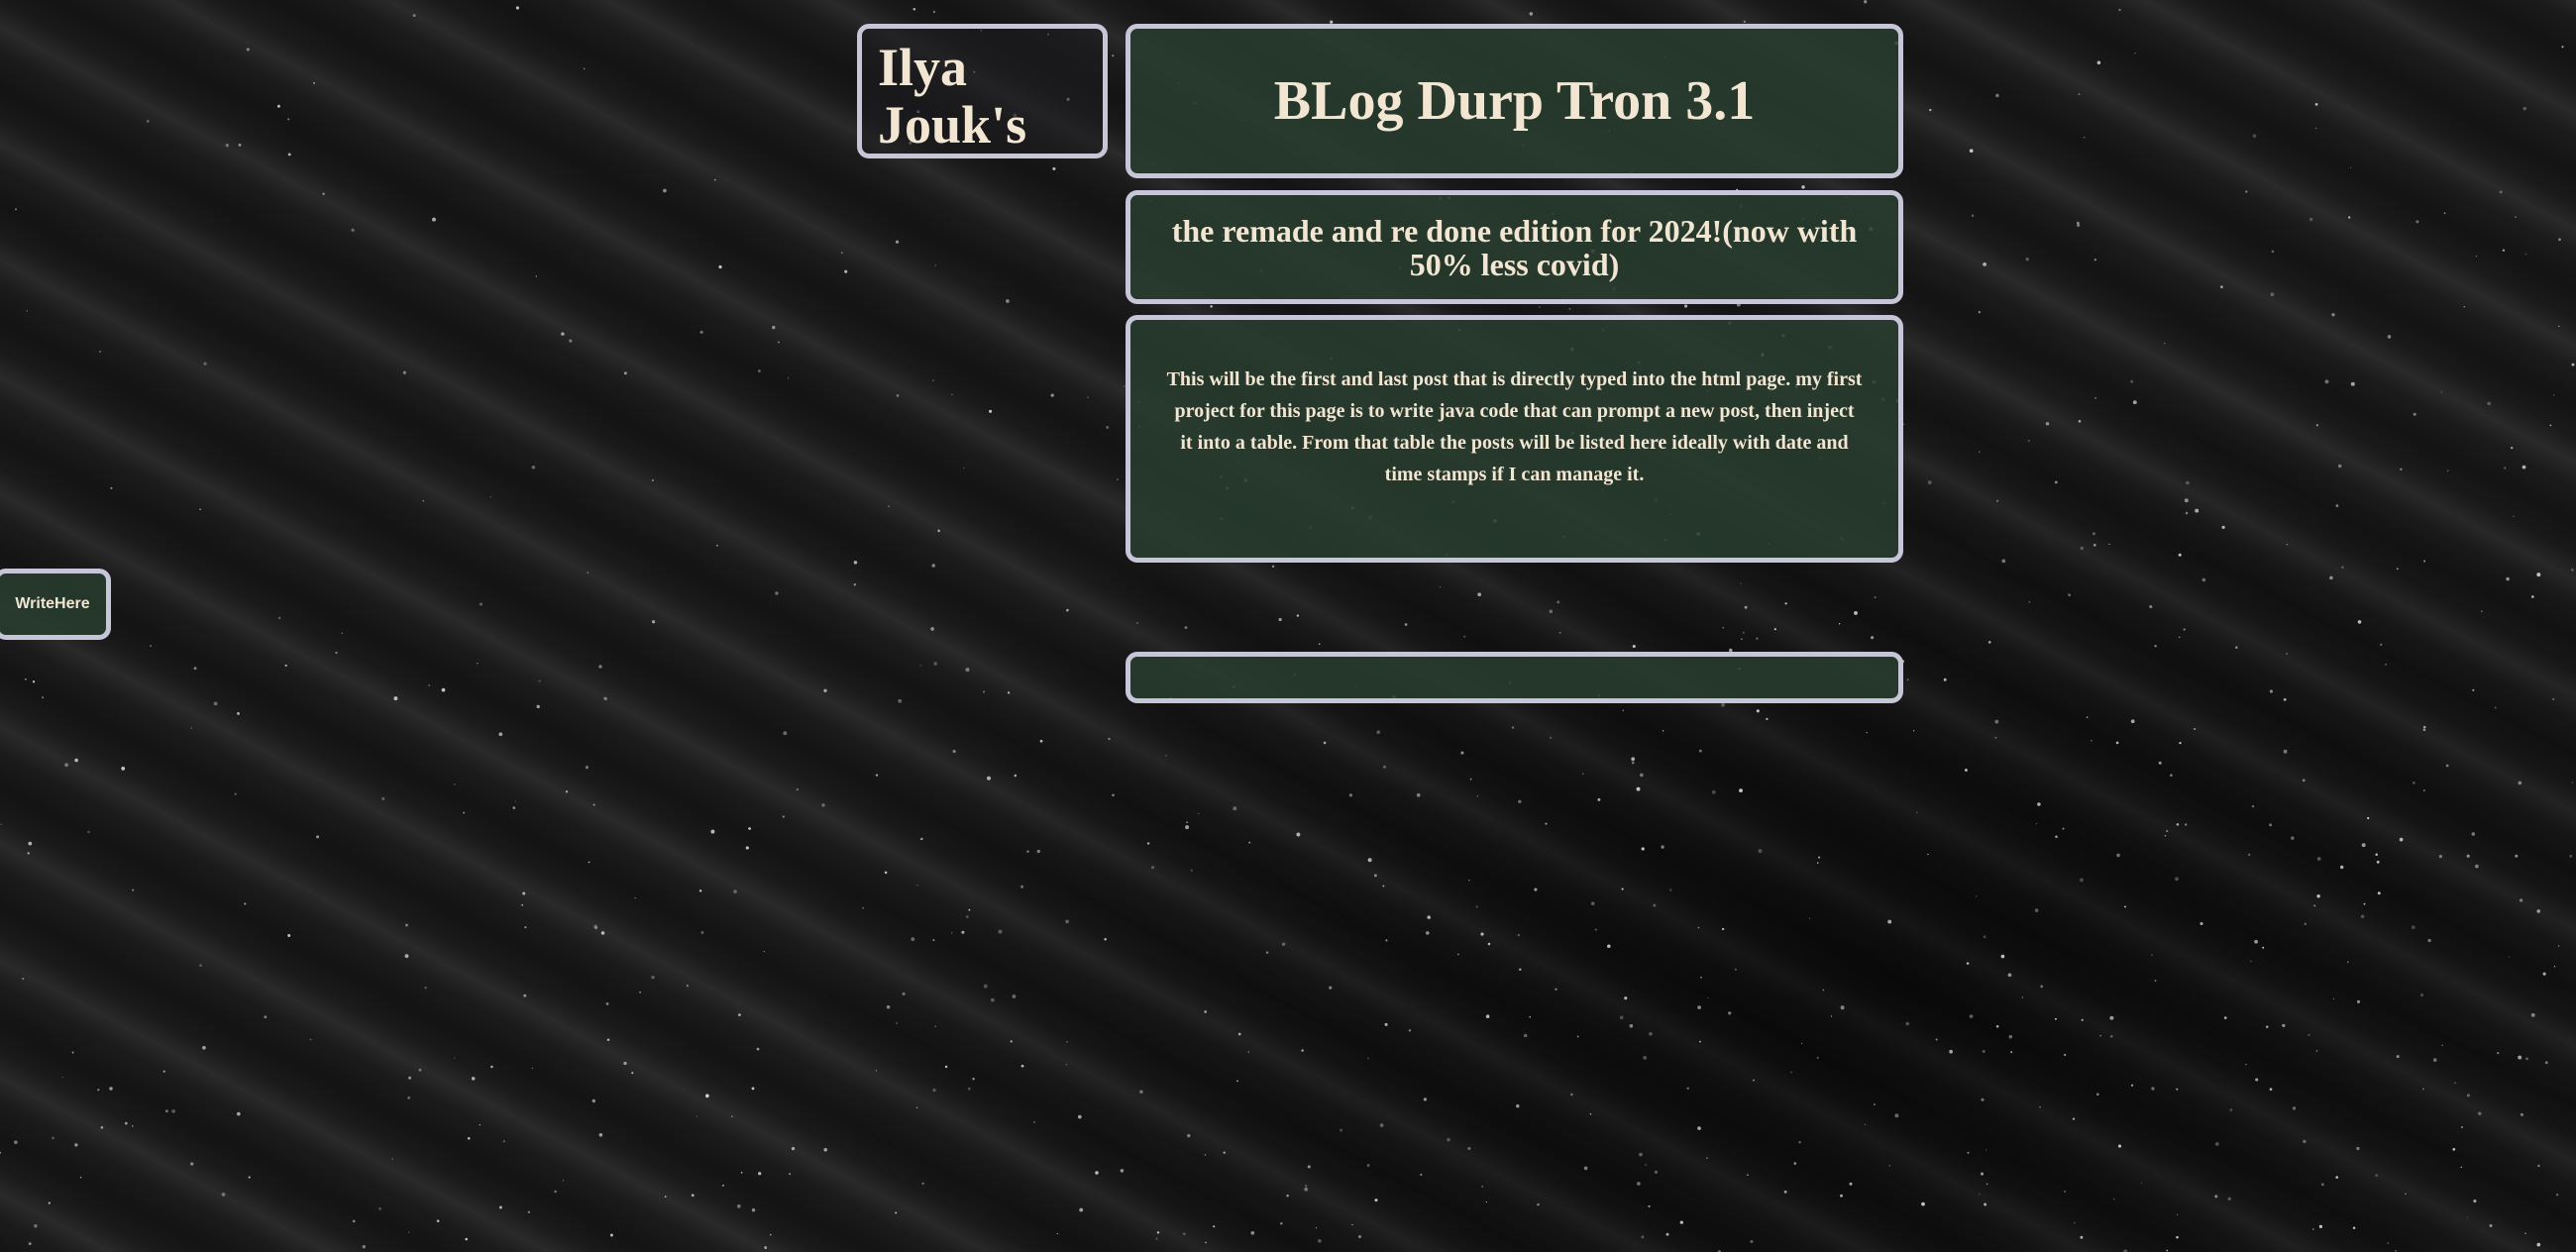  What do you see at coordinates (953, 125) in the screenshot?
I see `author-name-last: Jouk's` at bounding box center [953, 125].